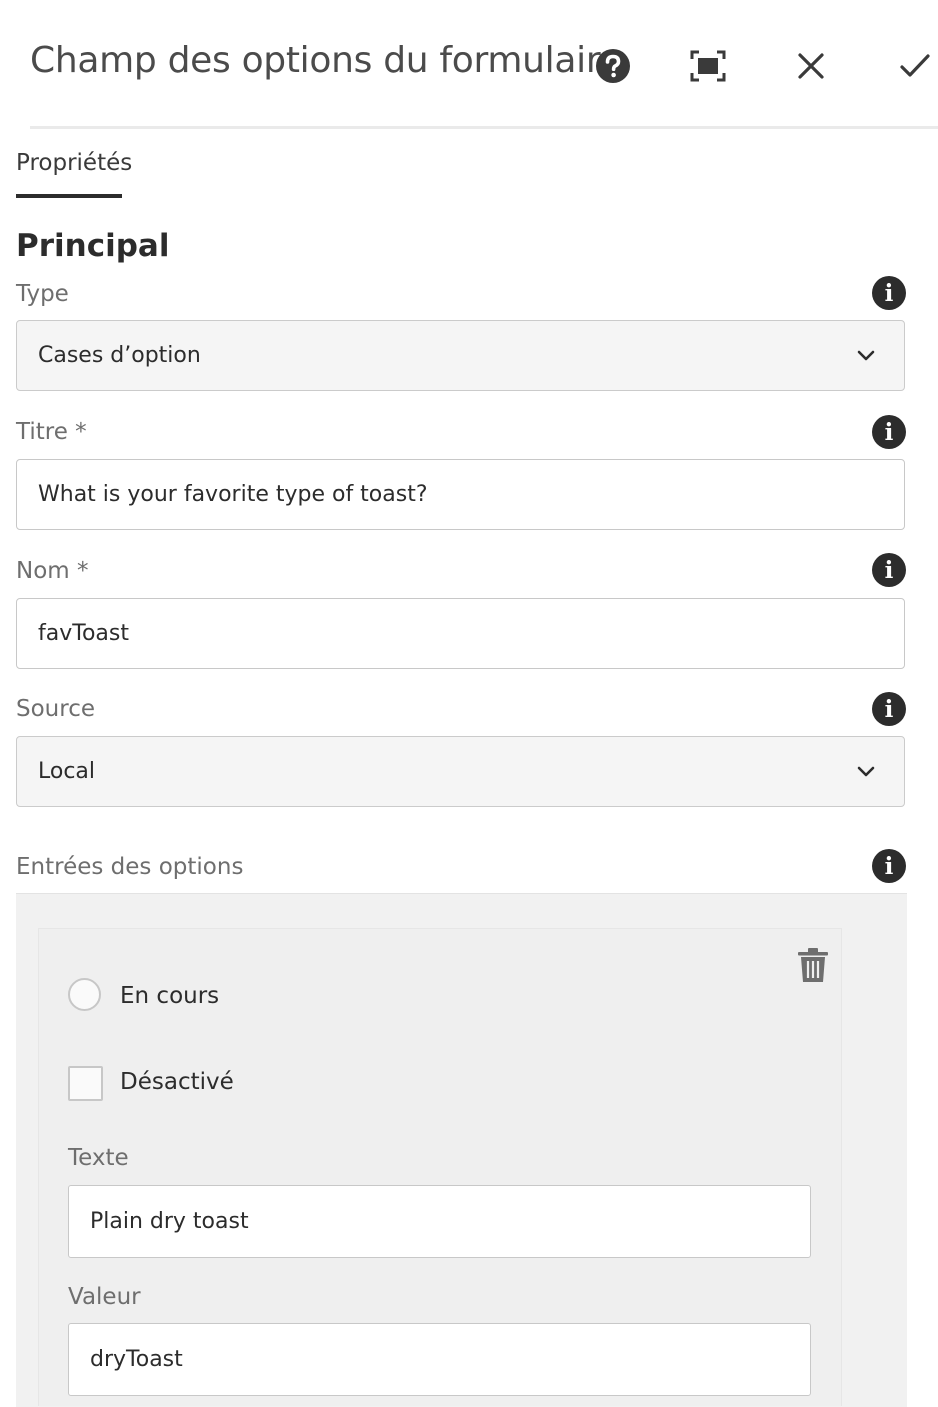  Describe the element at coordinates (130, 867) in the screenshot. I see `options-label: Entrées des options` at that location.